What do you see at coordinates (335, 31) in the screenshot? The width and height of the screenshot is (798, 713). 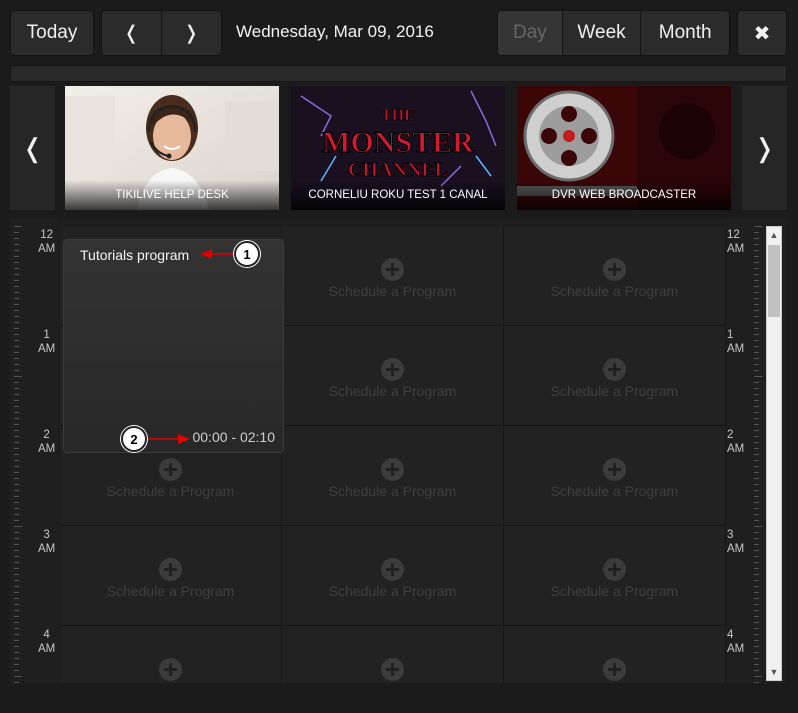 I see `current-date: Wednesday, Mar 09, 2016` at bounding box center [335, 31].